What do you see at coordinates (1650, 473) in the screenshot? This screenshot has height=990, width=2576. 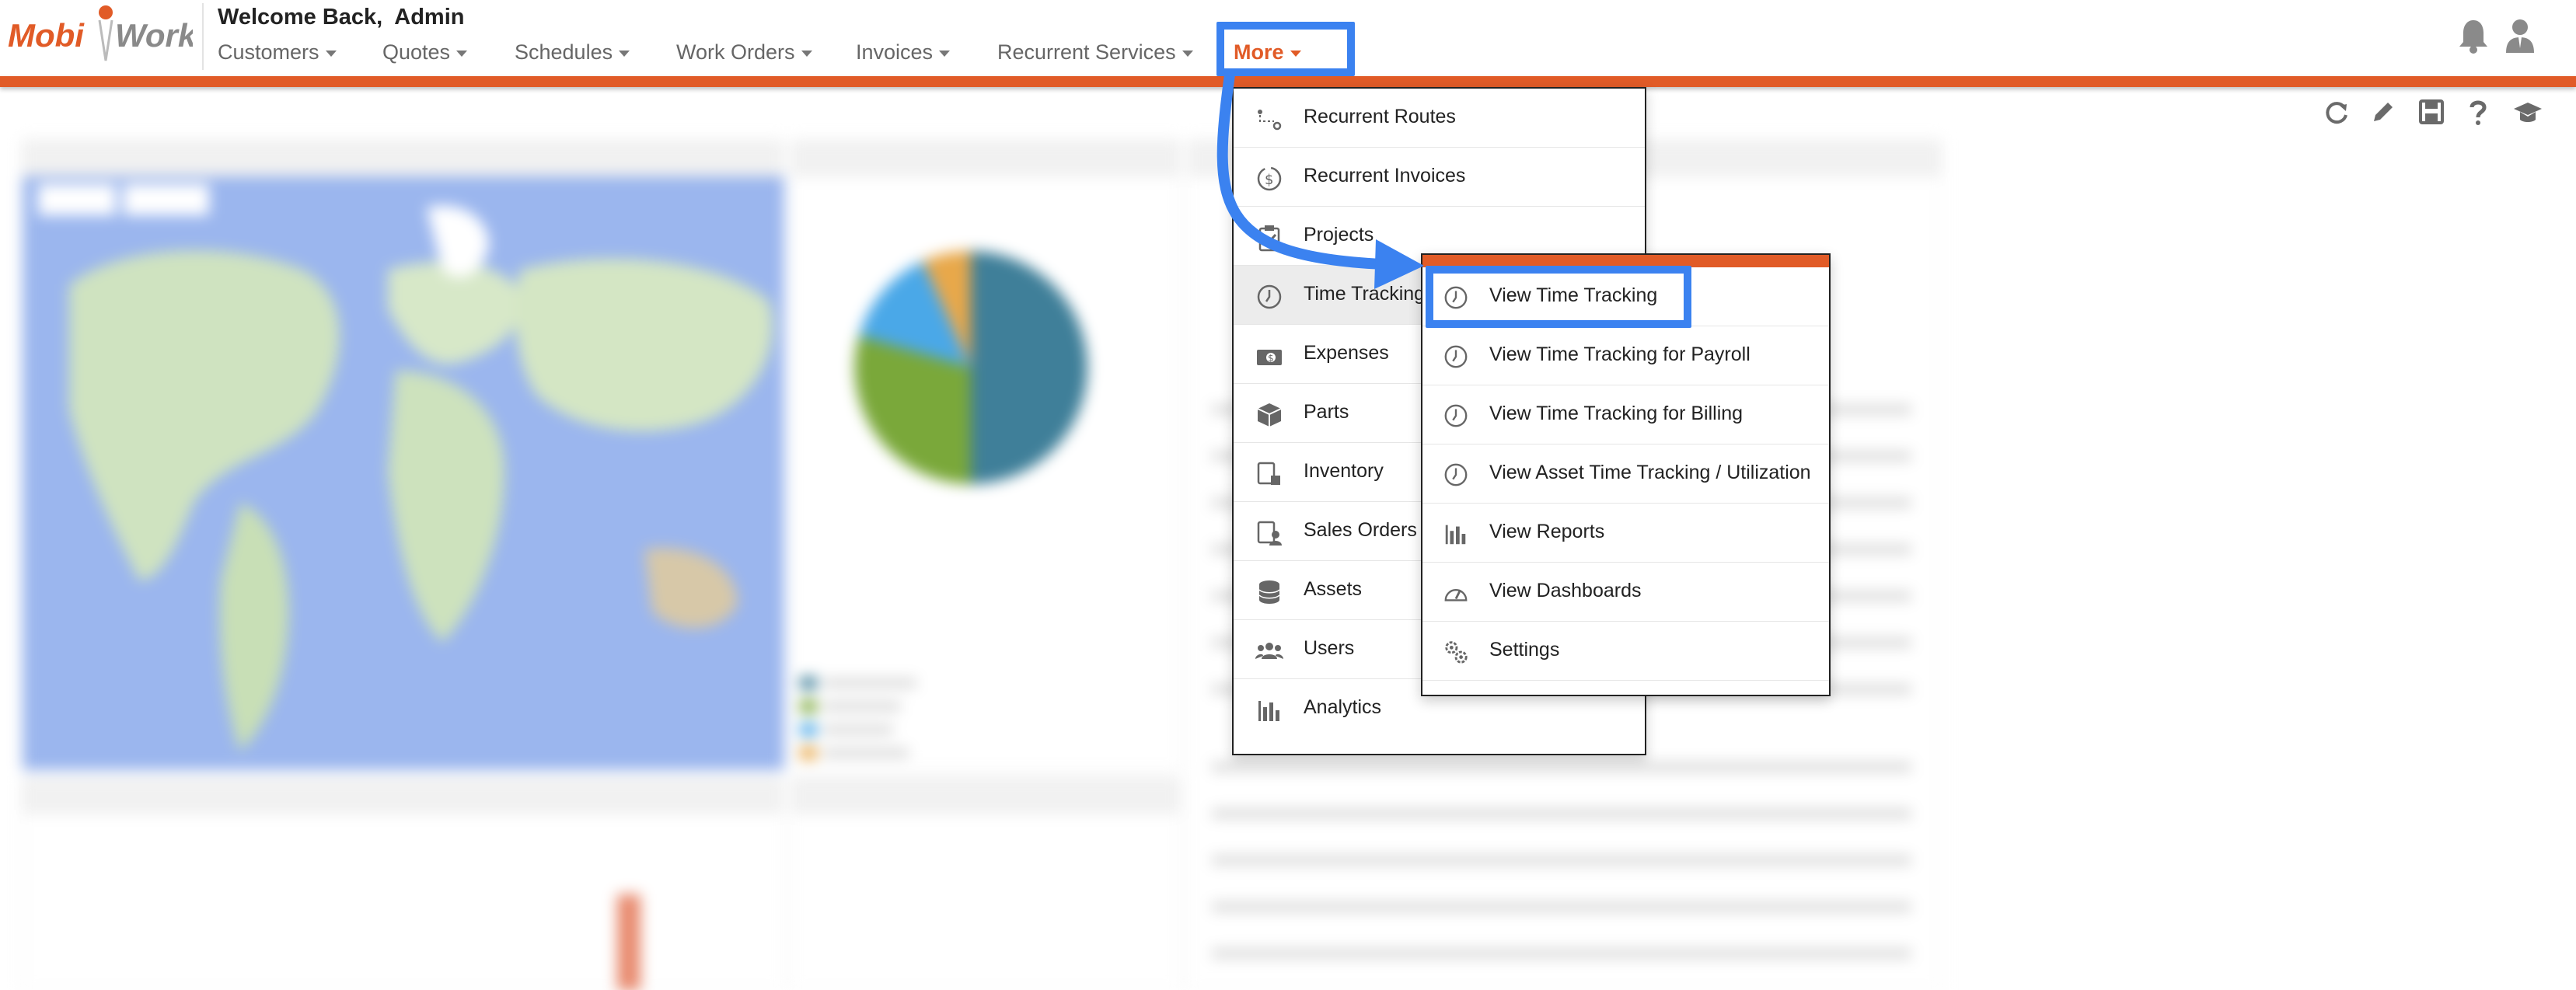 I see `submenu-item-label: View Asset Time Tracking / Utilization` at bounding box center [1650, 473].